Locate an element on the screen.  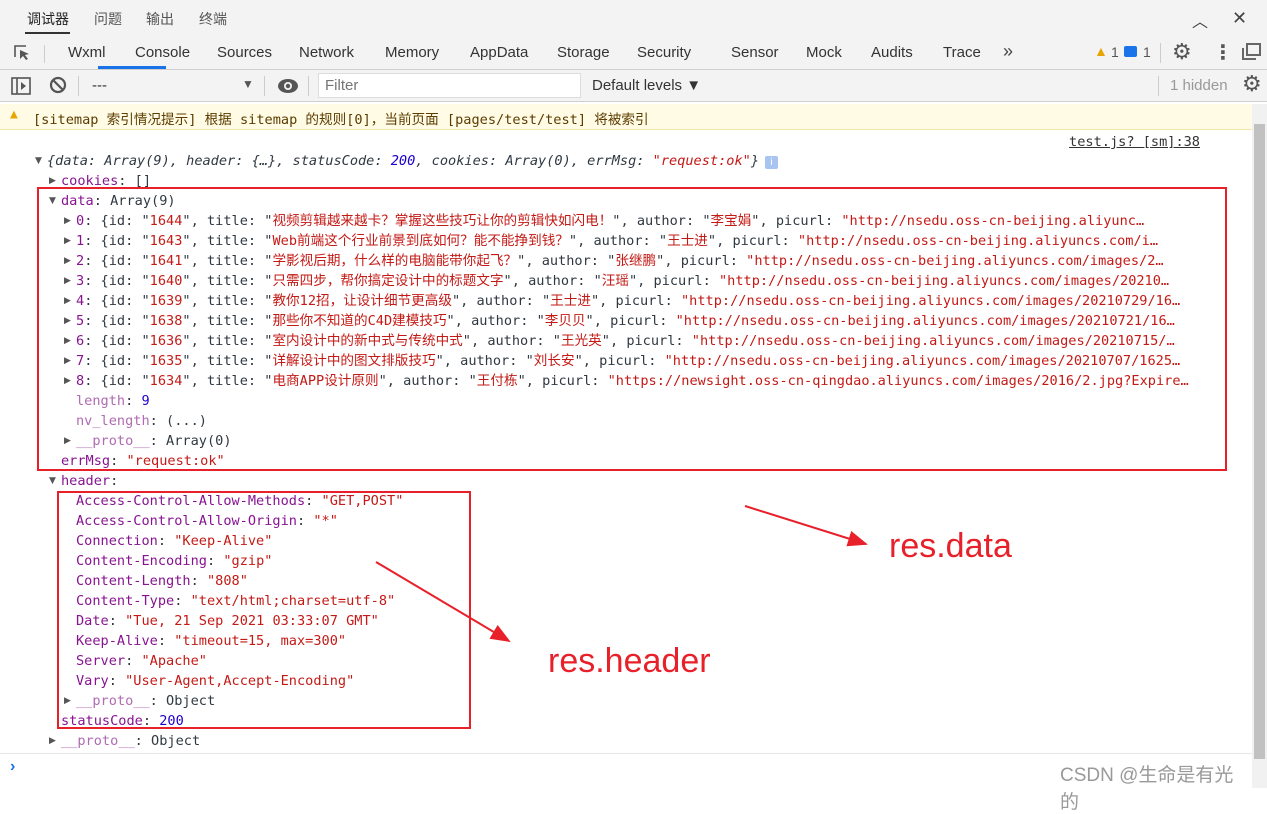
hidden-count: 1 hidden is located at coordinates (1199, 85).